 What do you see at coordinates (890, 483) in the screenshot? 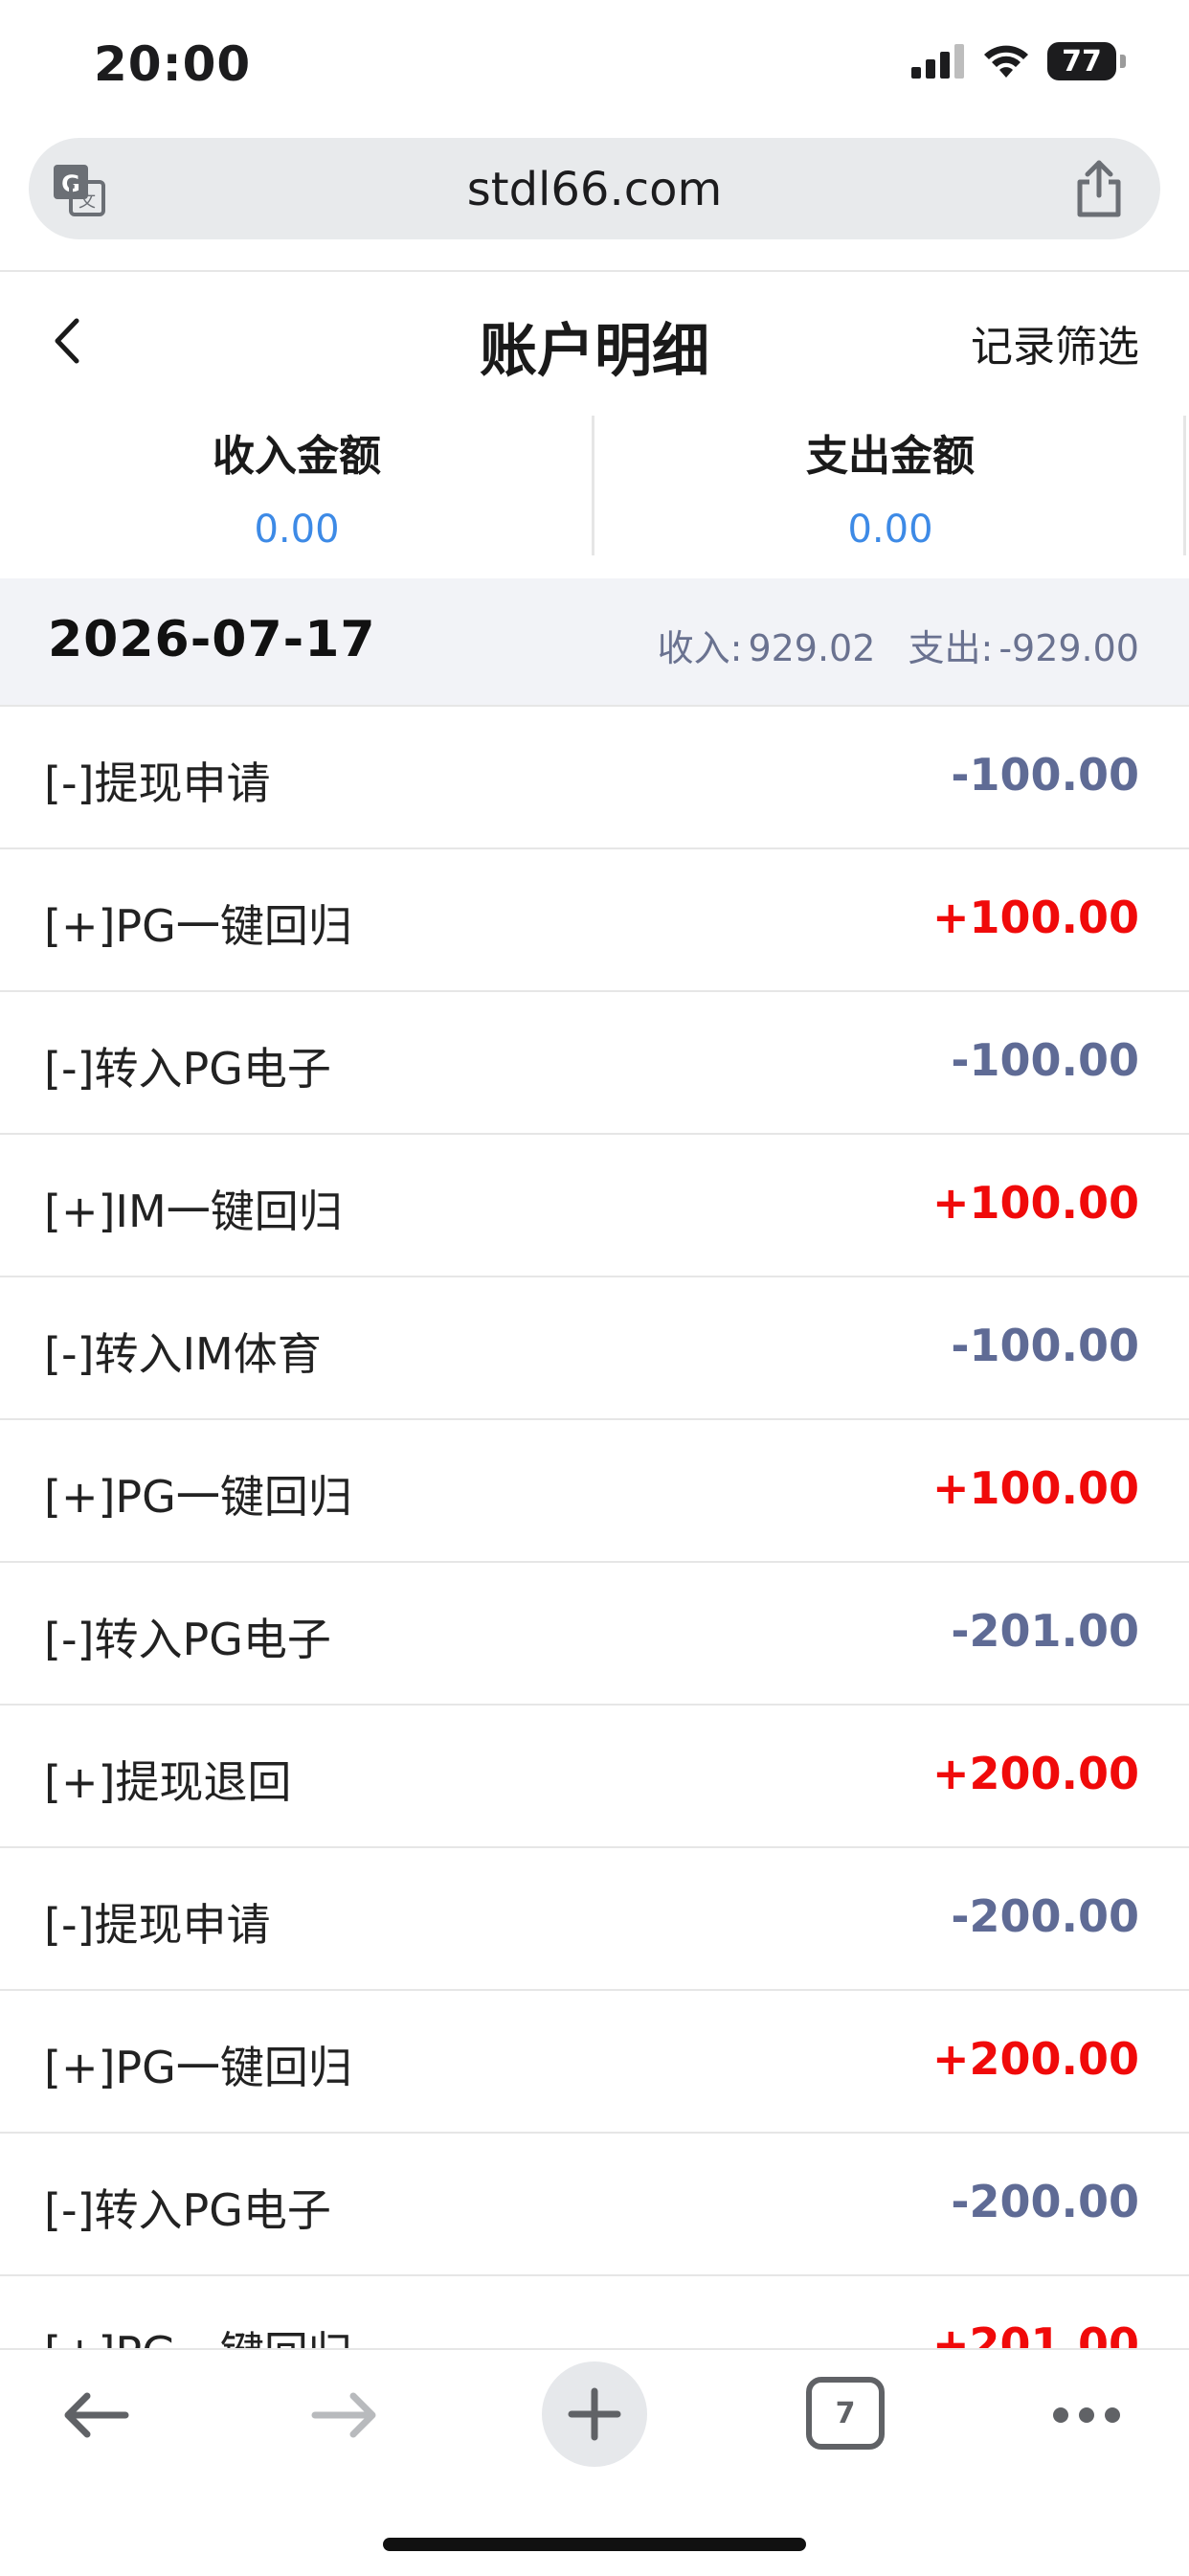
I see `expense-summary: 支出金额 0.00` at bounding box center [890, 483].